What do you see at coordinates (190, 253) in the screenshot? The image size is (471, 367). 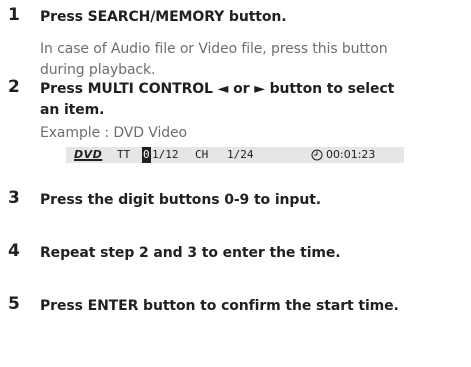 I see `step-title: Repeat step 2 and 3 to enter the time.` at bounding box center [190, 253].